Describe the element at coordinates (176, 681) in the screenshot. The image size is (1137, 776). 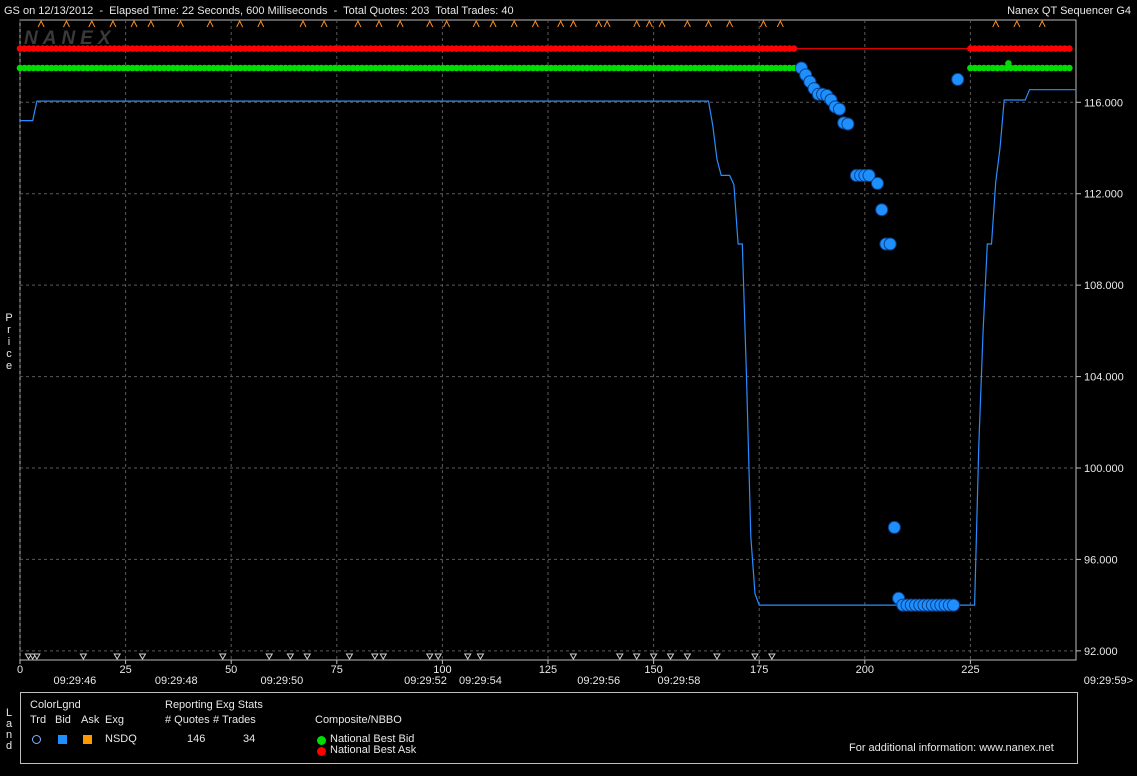
I see `time-label: 09:29:48` at that location.